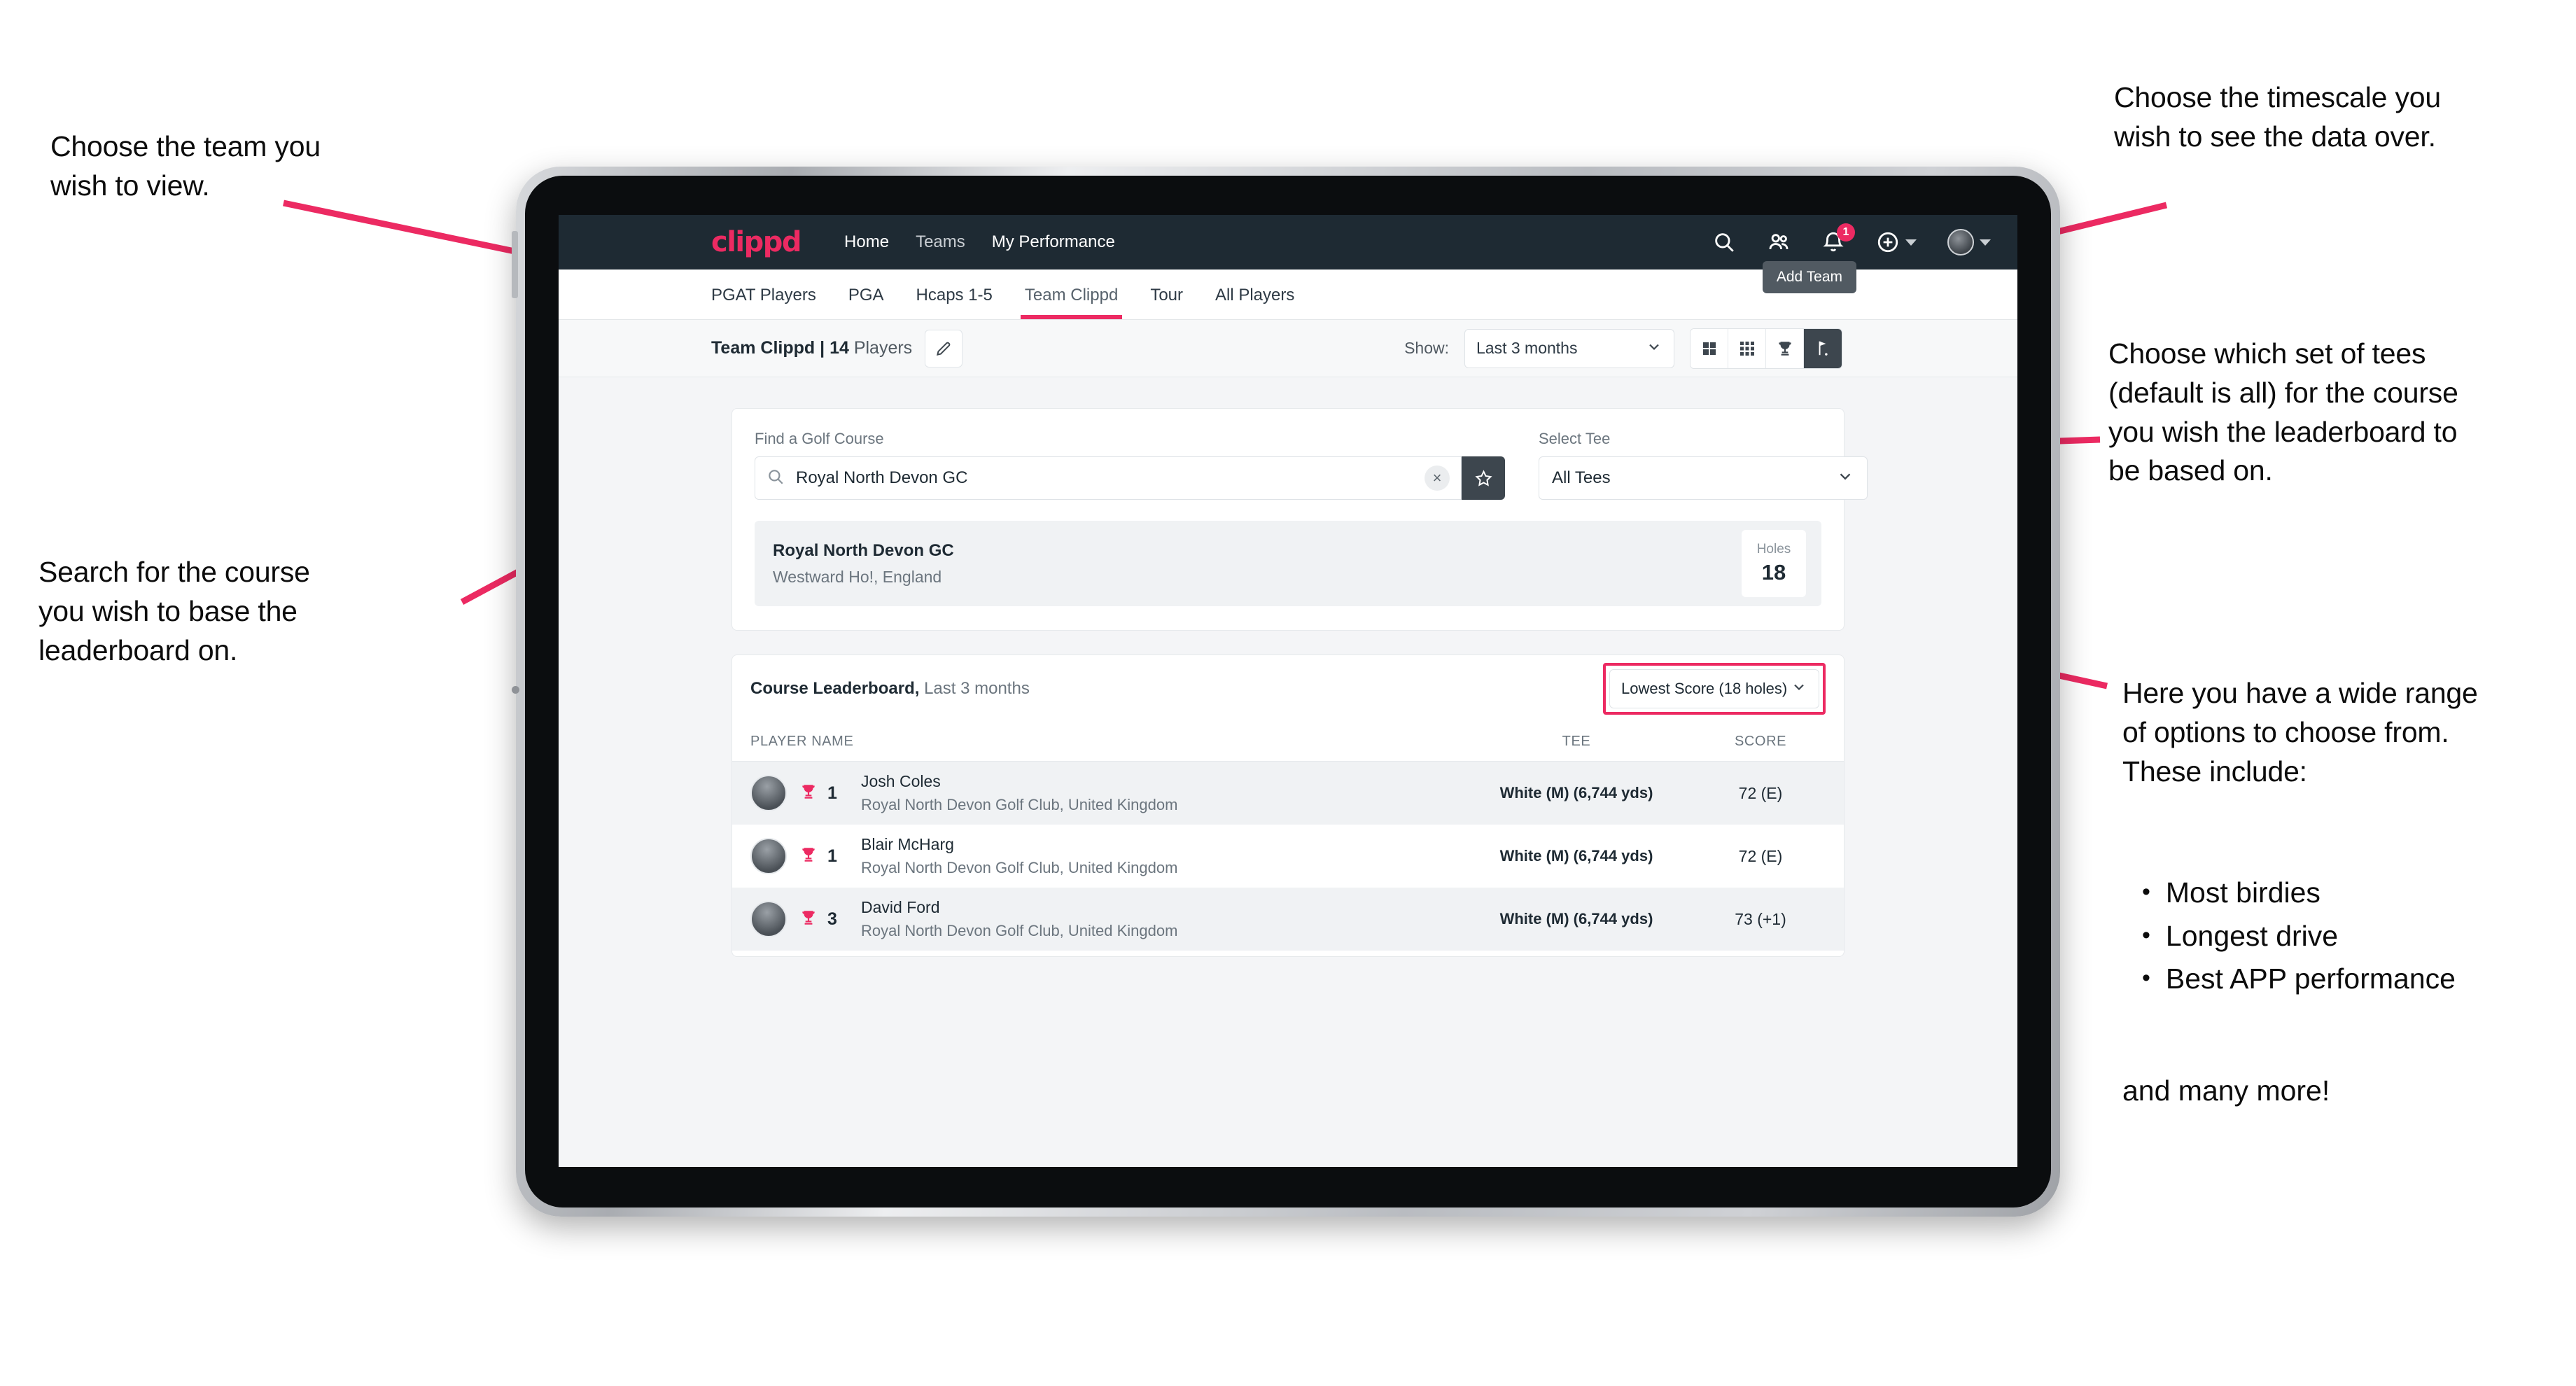 The height and width of the screenshot is (1386, 2576). What do you see at coordinates (756, 242) in the screenshot?
I see `clippd-logo: clippd` at bounding box center [756, 242].